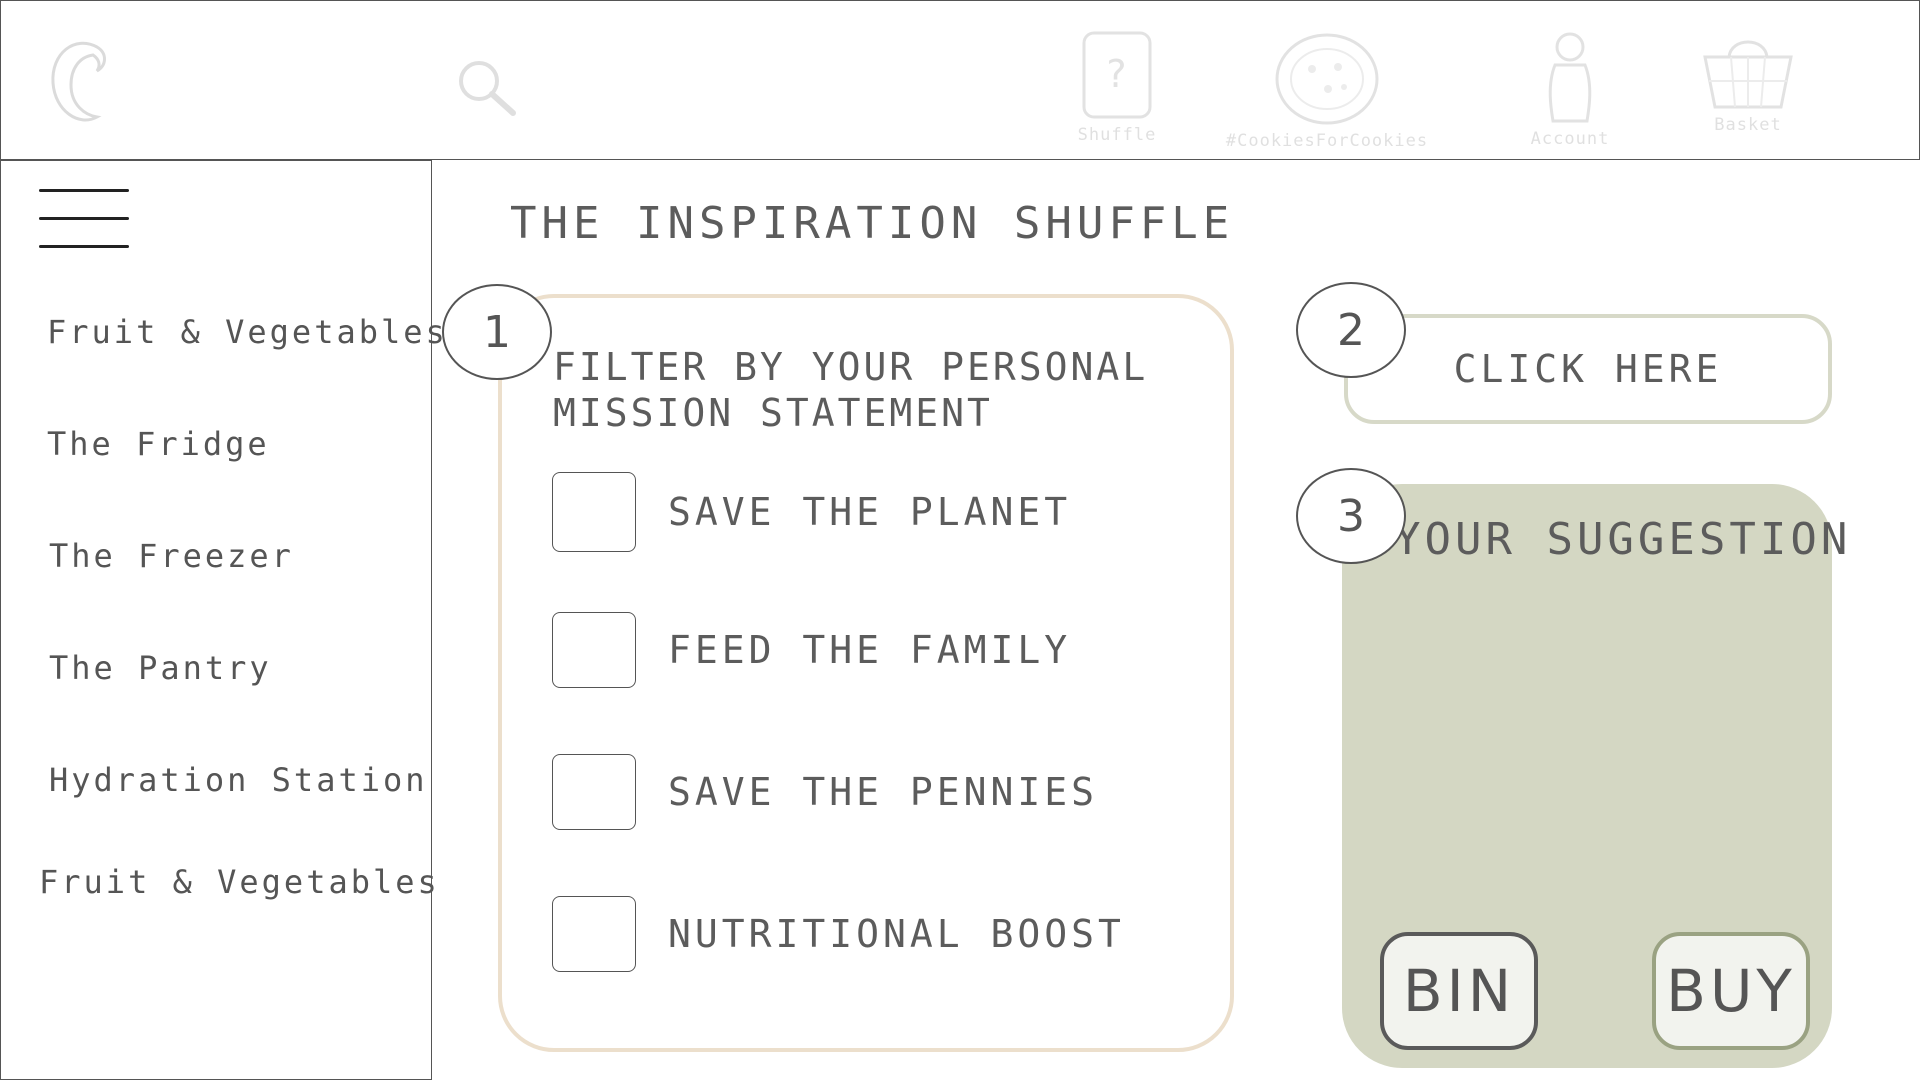 Image resolution: width=1920 pixels, height=1080 pixels. Describe the element at coordinates (160, 668) in the screenshot. I see `sidebar-item-pantry: The Pantry` at that location.